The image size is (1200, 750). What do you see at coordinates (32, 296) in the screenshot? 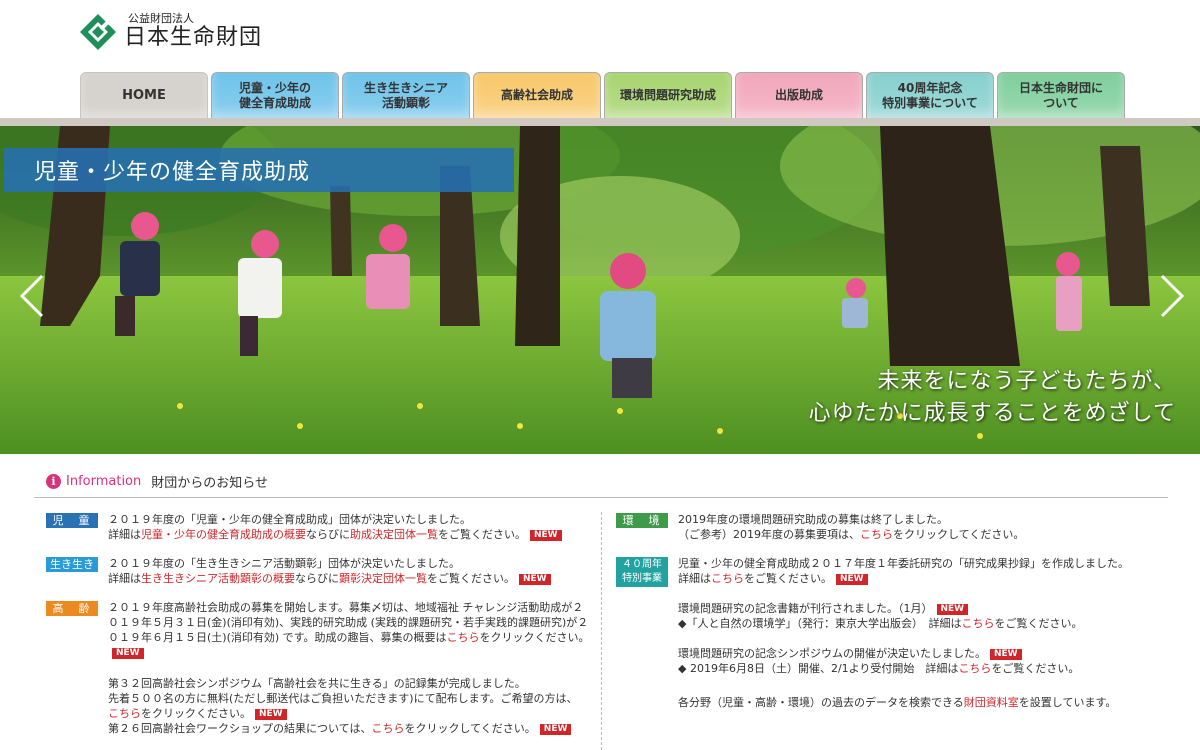
I see `chevron-left-icon` at bounding box center [32, 296].